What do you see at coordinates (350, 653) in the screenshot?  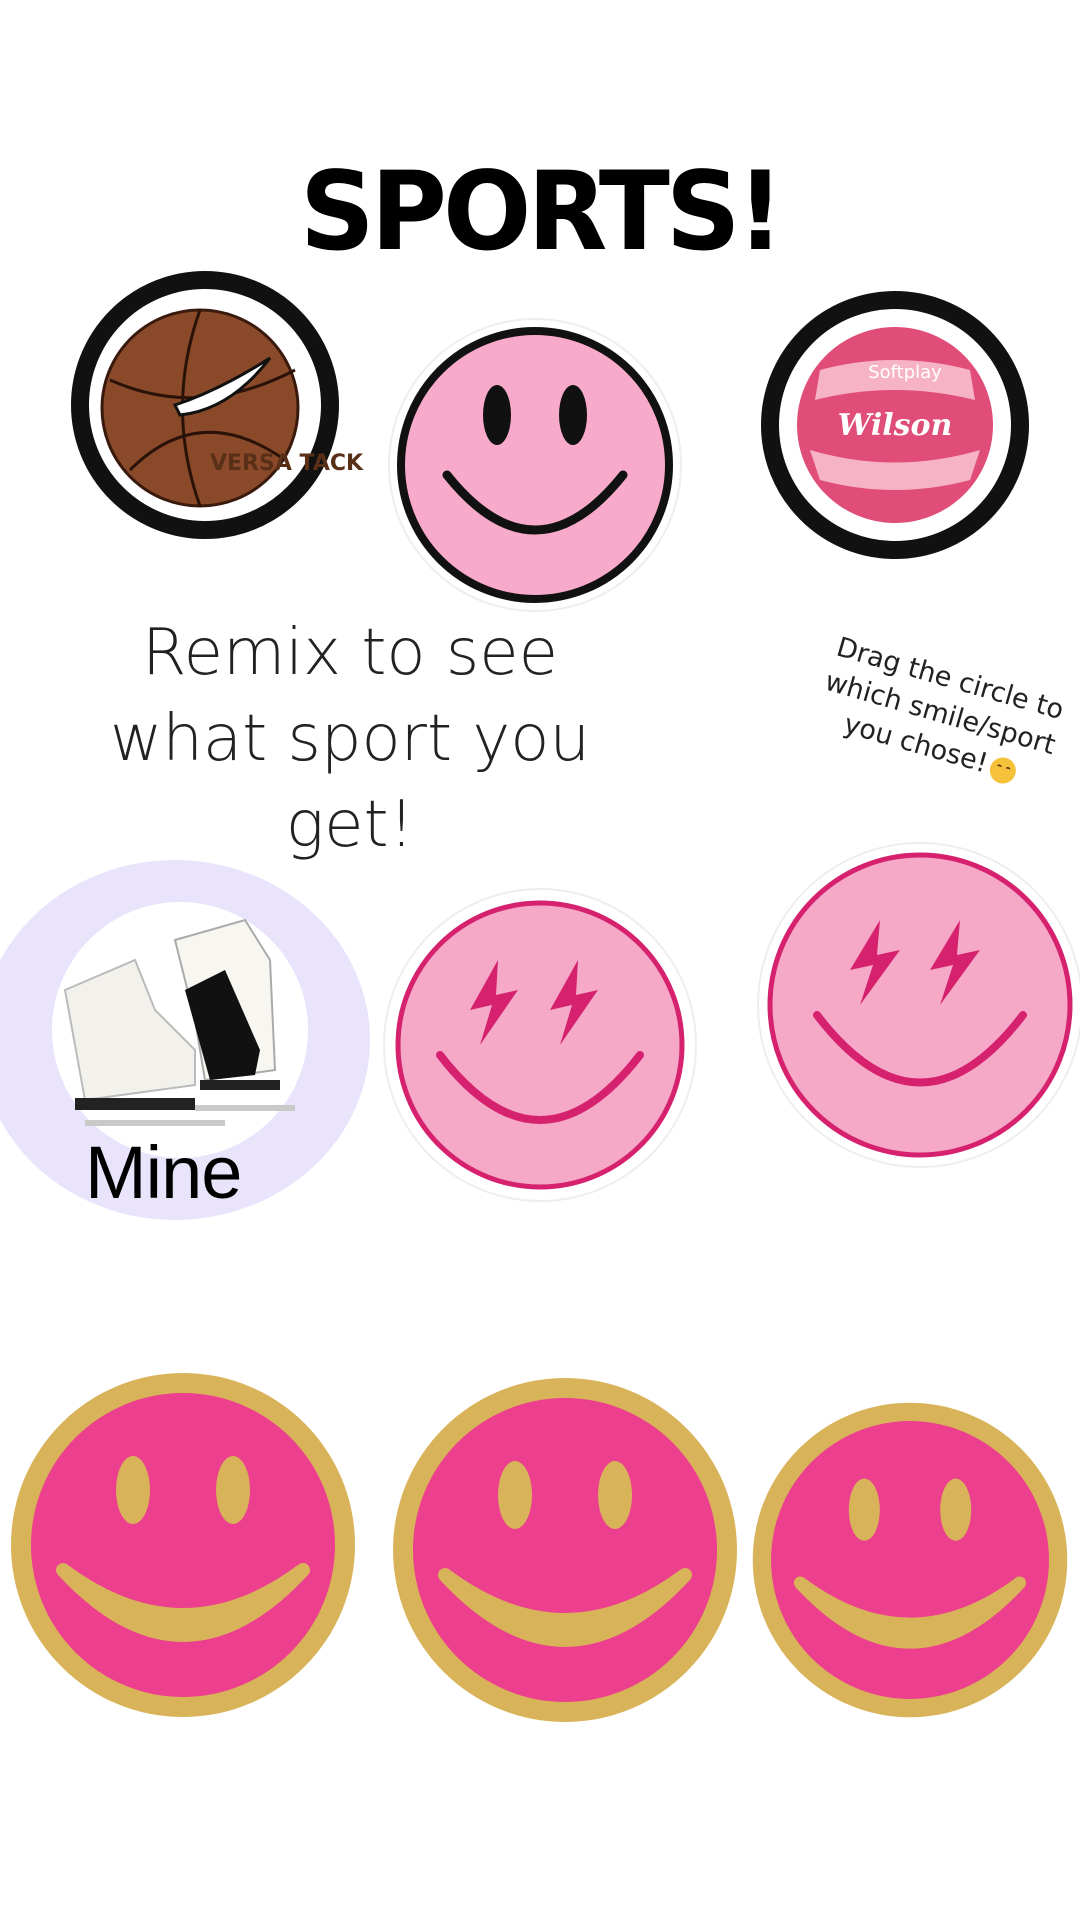 I see `instruction-line-1: Remix to see` at bounding box center [350, 653].